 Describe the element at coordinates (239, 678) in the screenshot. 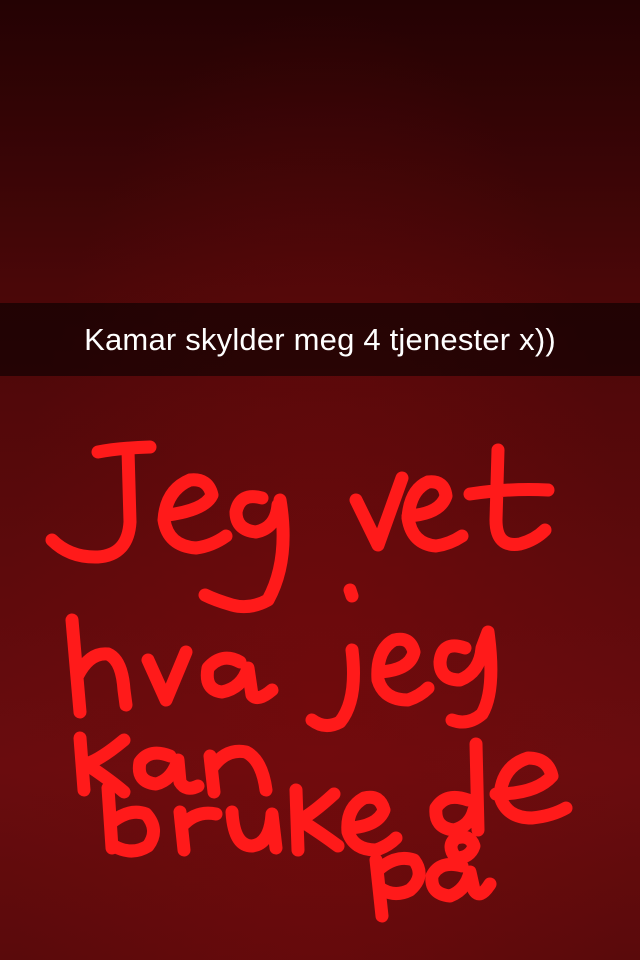

I see `drawn-letter-a` at that location.